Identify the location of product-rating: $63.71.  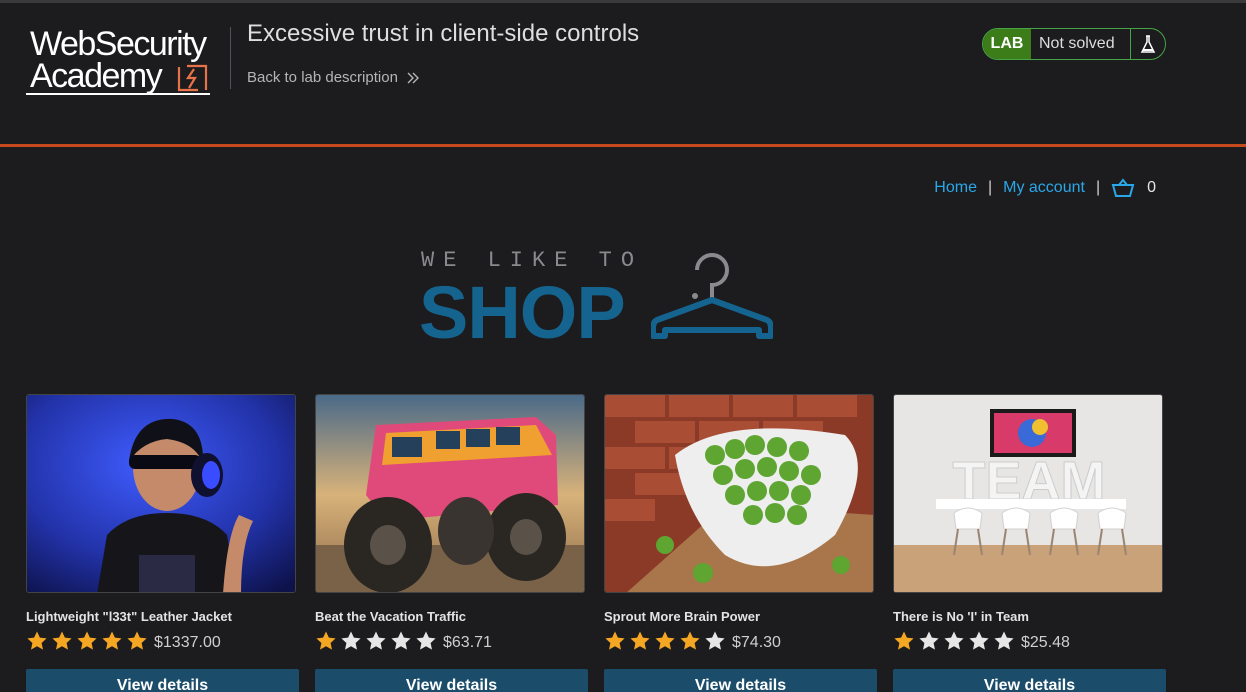
(403, 641).